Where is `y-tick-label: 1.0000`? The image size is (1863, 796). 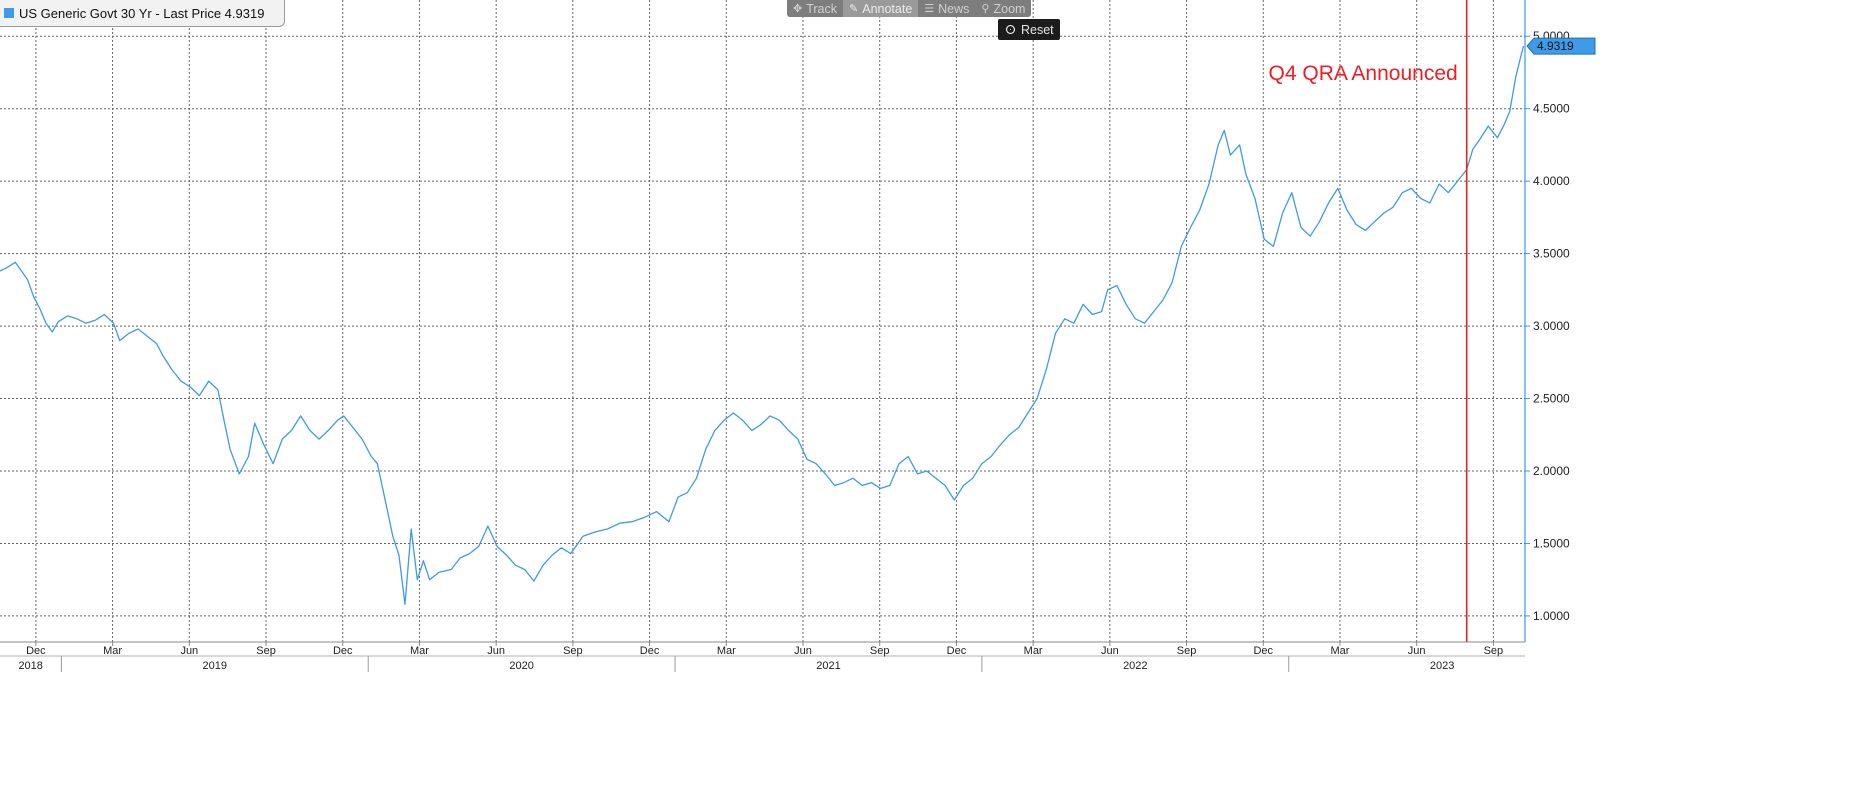 y-tick-label: 1.0000 is located at coordinates (1551, 616).